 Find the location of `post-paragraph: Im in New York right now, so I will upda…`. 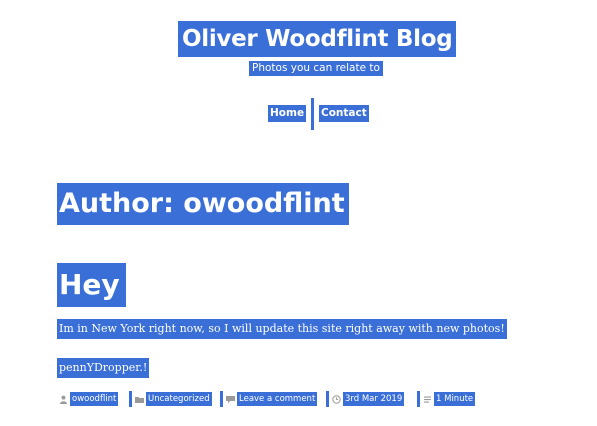

post-paragraph: Im in New York right now, so I will upda… is located at coordinates (282, 329).